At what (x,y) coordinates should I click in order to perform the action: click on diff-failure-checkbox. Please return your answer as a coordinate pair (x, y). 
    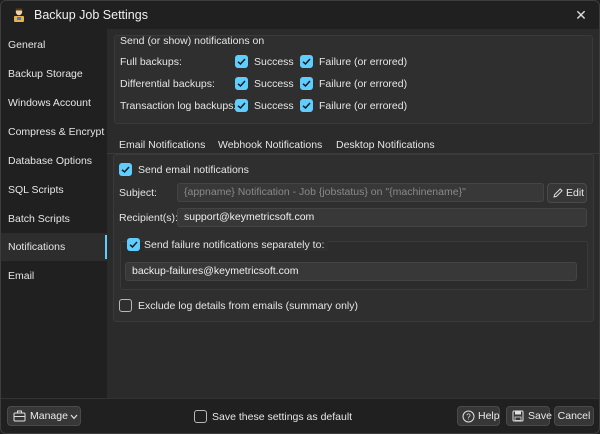
    Looking at the image, I should click on (306, 83).